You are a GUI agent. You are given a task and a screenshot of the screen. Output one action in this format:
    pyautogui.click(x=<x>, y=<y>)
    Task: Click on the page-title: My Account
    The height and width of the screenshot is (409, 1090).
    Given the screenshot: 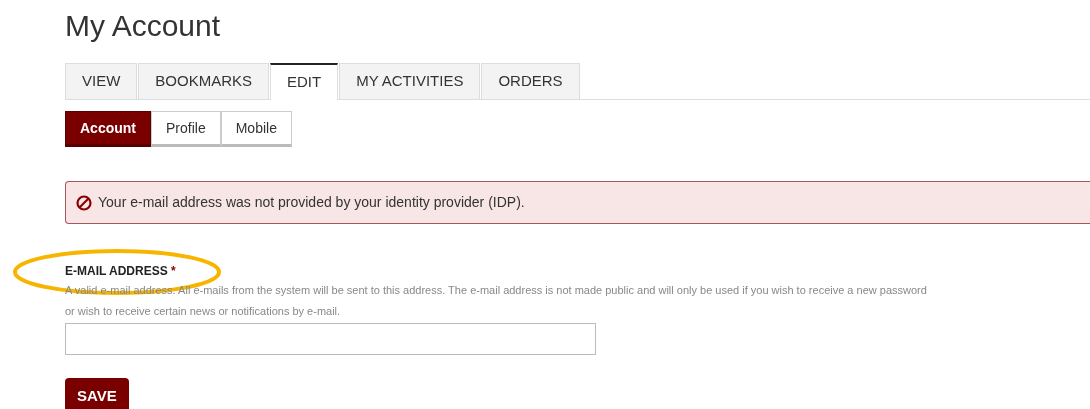 What is the action you would take?
    pyautogui.click(x=143, y=26)
    